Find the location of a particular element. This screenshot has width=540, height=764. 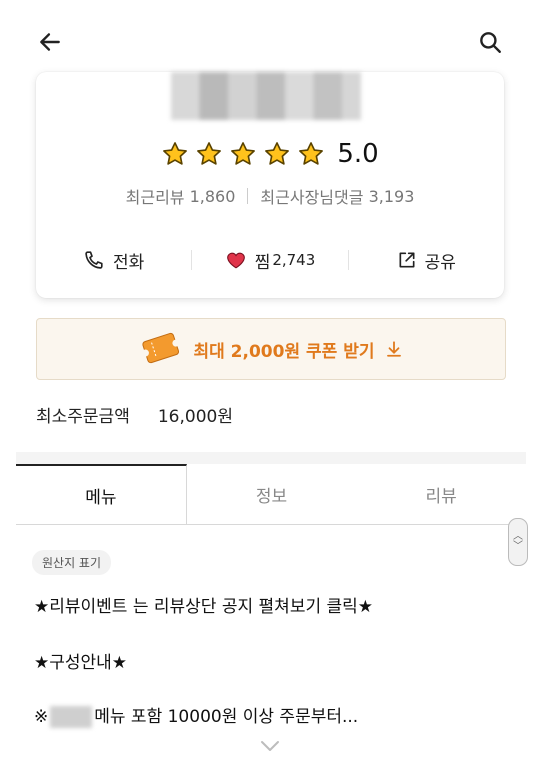

share-label: 공유 is located at coordinates (440, 262).